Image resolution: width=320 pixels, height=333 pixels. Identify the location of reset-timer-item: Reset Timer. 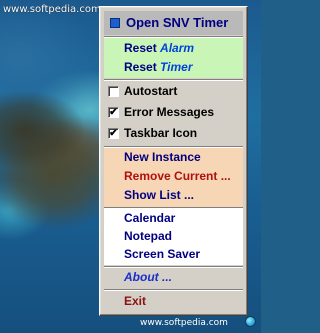
(173, 67).